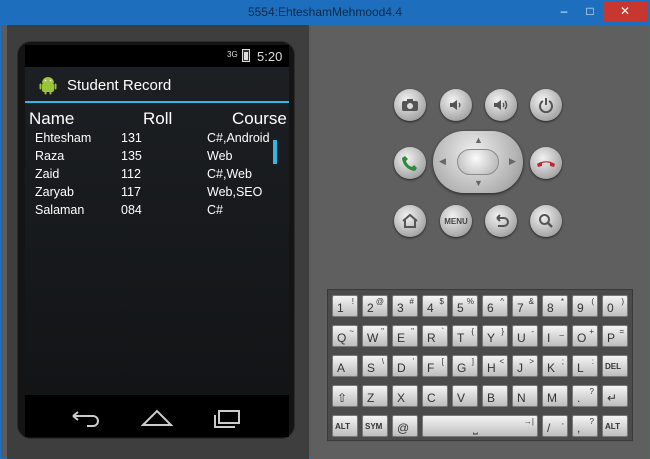 This screenshot has height=459, width=650. Describe the element at coordinates (131, 192) in the screenshot. I see `cell-roll: 117` at that location.